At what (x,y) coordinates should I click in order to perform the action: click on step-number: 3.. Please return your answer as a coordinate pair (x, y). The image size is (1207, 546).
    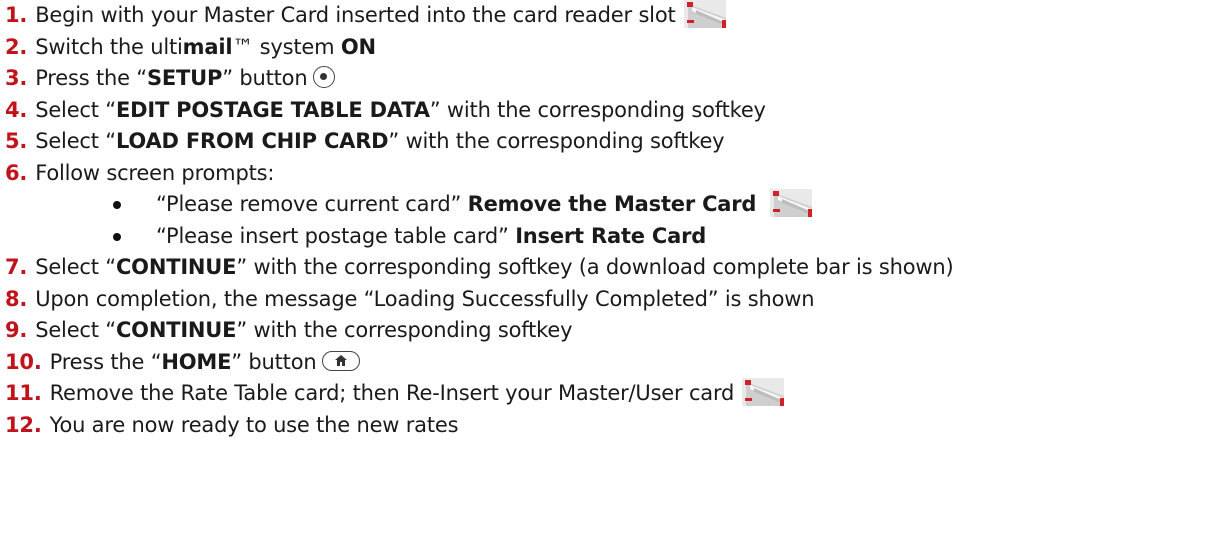
    Looking at the image, I should click on (16, 78).